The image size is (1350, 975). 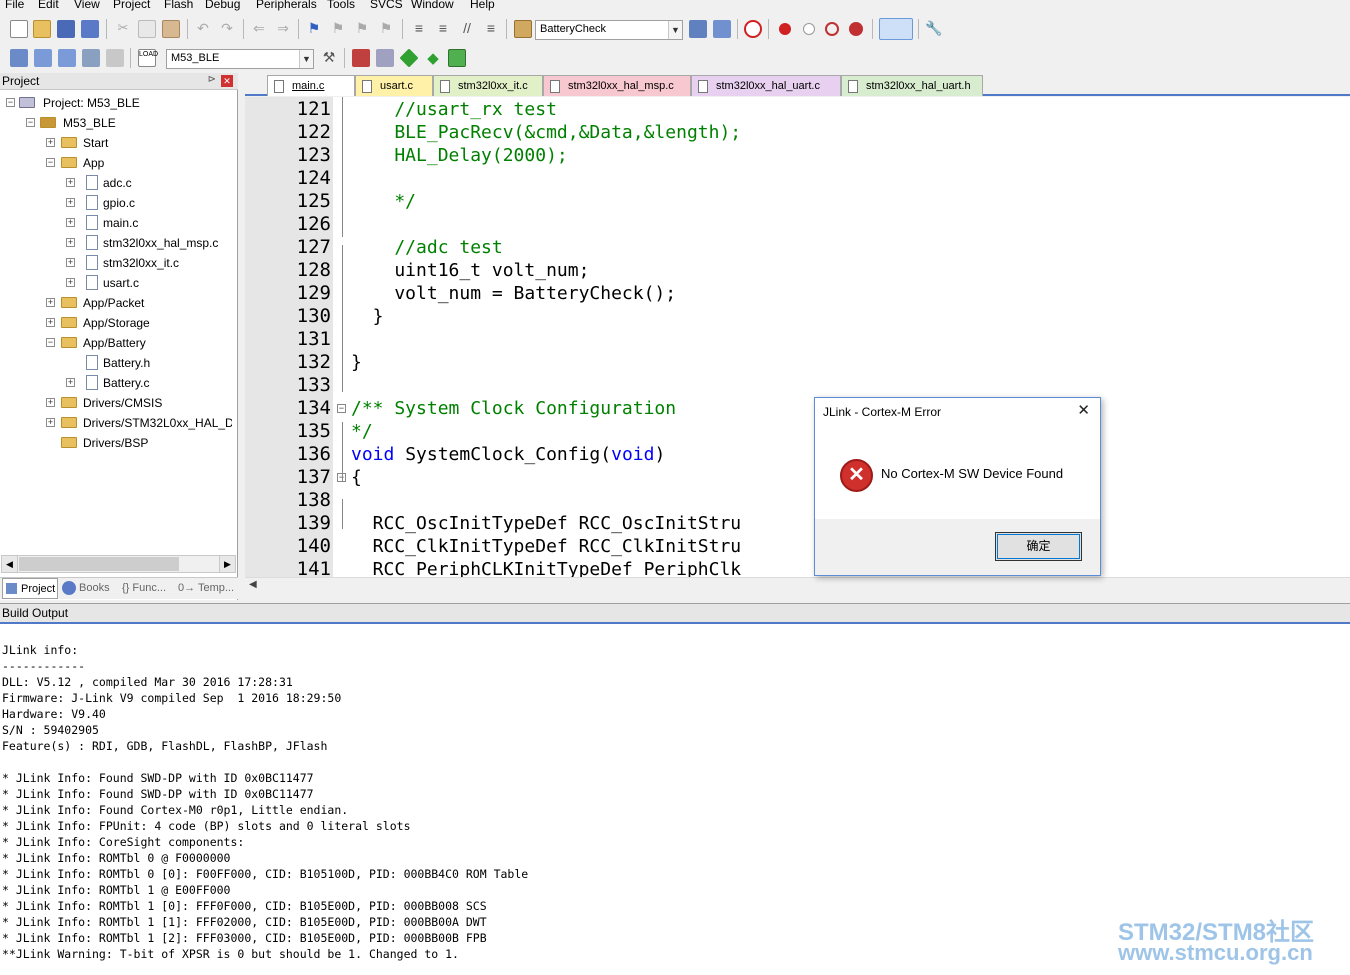 I want to click on find-function-icon, so click(x=523, y=29).